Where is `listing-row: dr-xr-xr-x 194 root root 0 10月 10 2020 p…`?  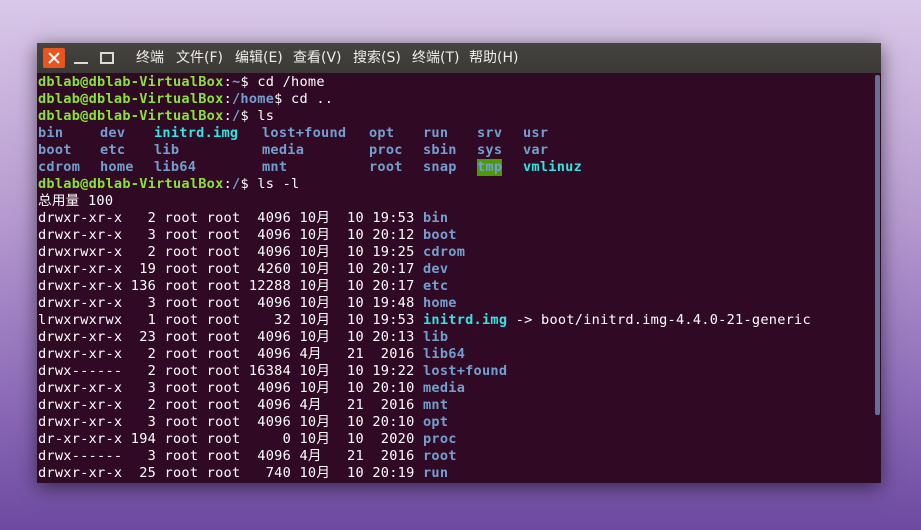 listing-row: dr-xr-xr-x 194 root root 0 10月 10 2020 p… is located at coordinates (247, 439).